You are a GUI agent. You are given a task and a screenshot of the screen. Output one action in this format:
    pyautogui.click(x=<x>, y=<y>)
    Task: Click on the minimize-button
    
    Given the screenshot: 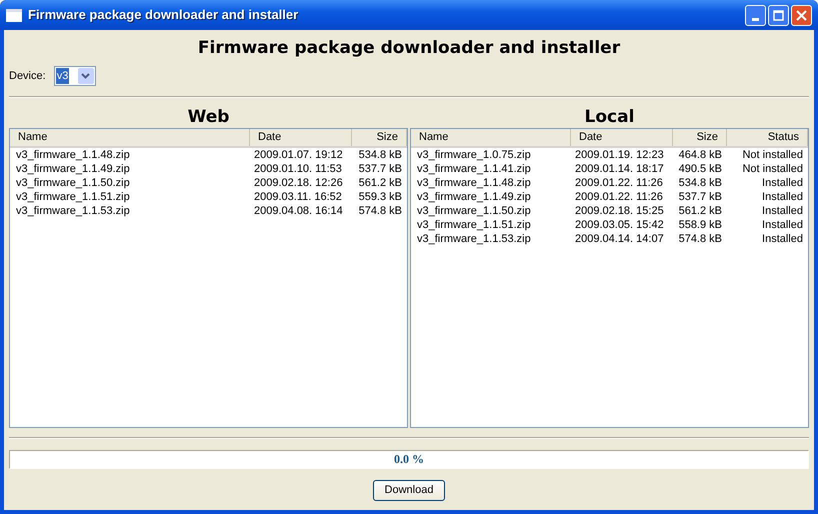 What is the action you would take?
    pyautogui.click(x=755, y=15)
    